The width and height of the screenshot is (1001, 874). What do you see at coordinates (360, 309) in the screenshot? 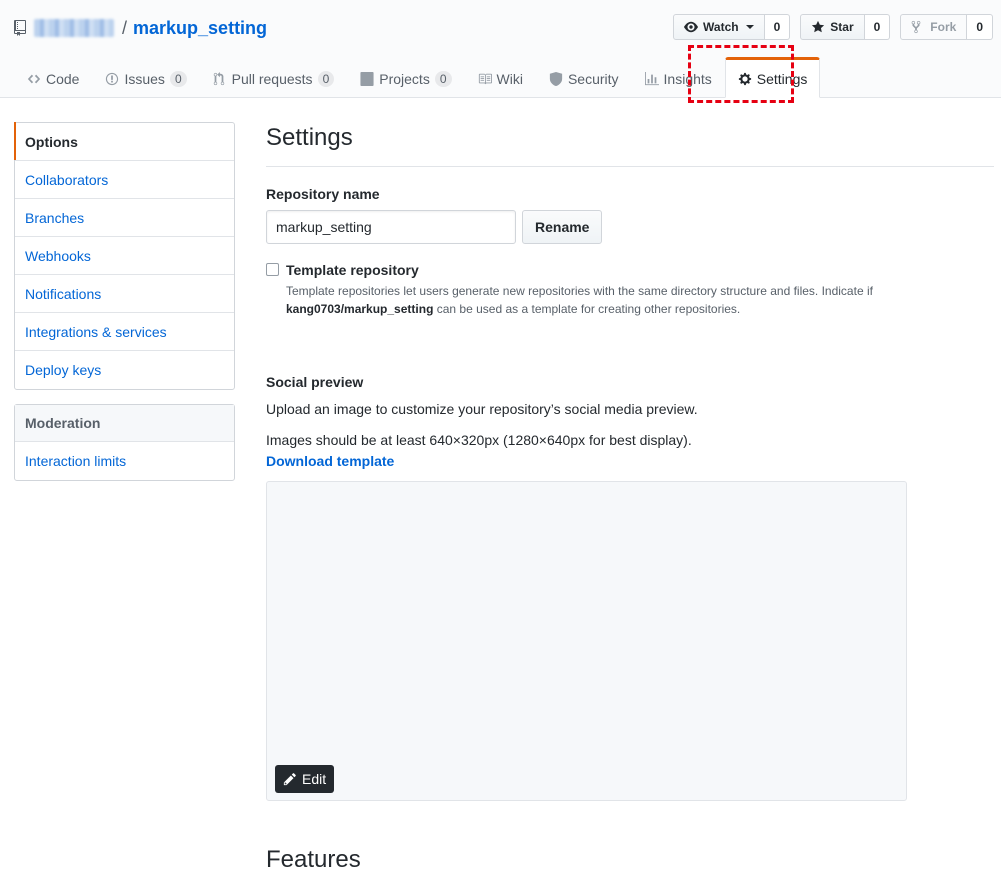
I see `template-note-repo: kang0703/markup_setting` at bounding box center [360, 309].